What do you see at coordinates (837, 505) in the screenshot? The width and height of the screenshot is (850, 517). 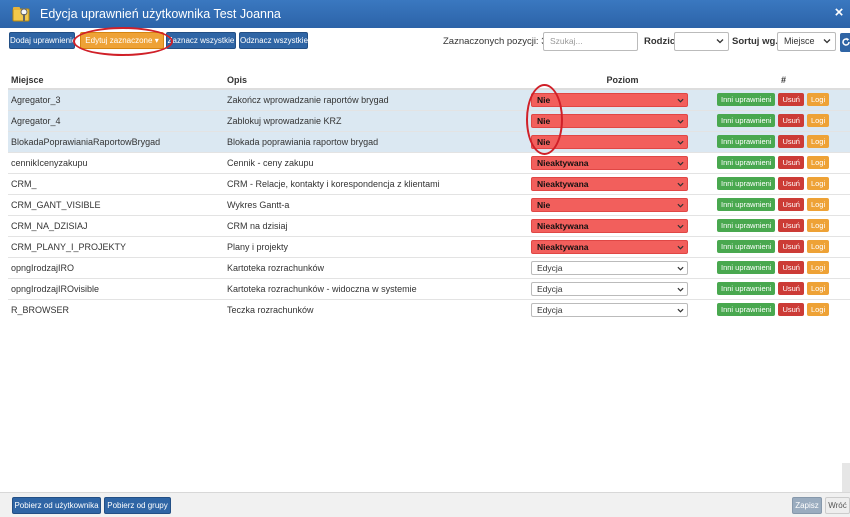 I see `back-button: Wróć` at bounding box center [837, 505].